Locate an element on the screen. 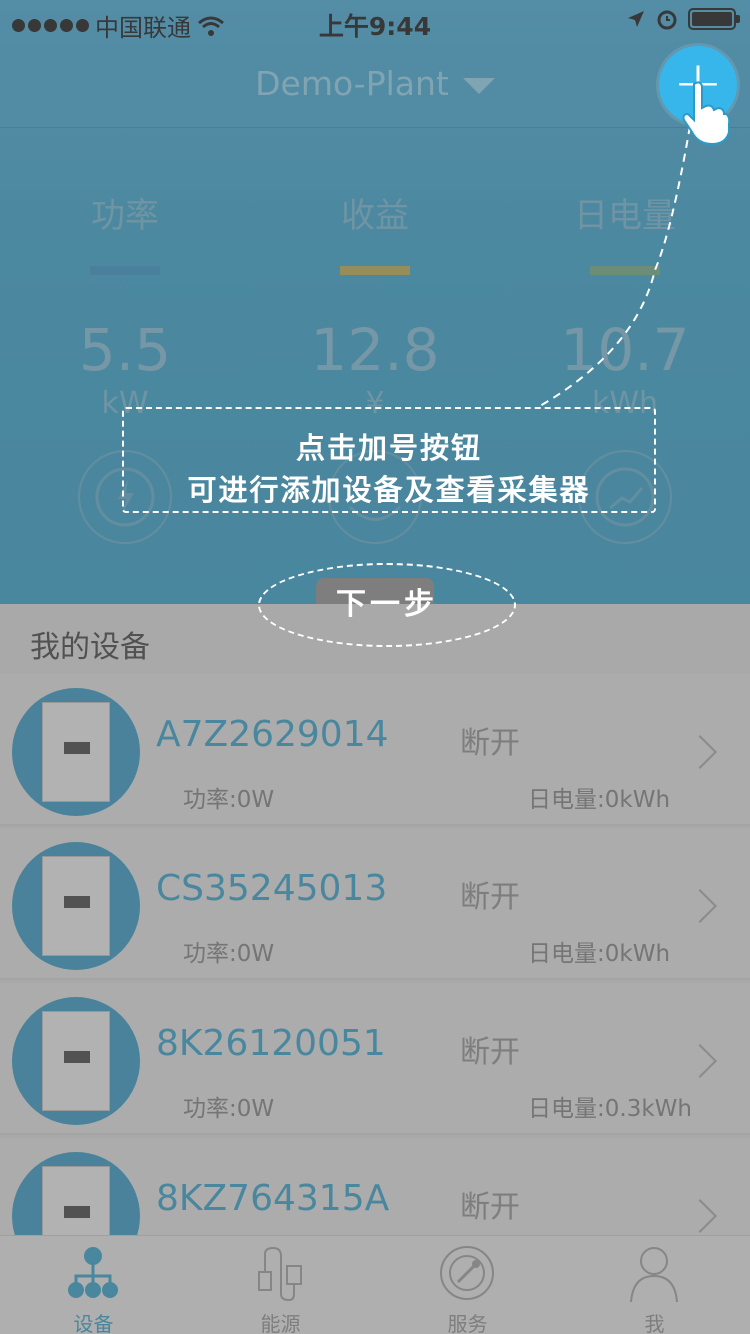 This screenshot has height=1334, width=750. guide-text-line1: 点击加号按钮 is located at coordinates (388, 448).